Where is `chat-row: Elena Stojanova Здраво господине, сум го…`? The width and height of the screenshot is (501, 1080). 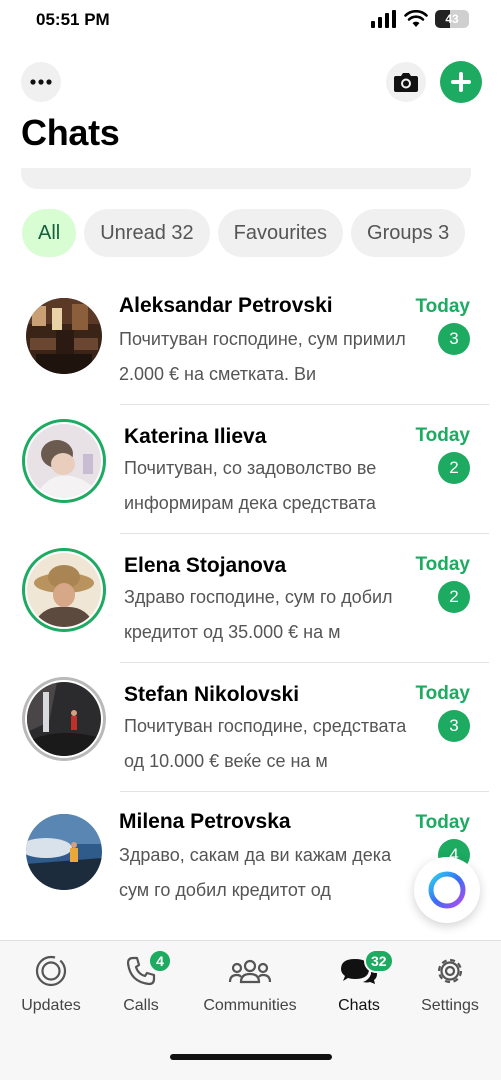 chat-row: Elena Stojanova Здраво господине, сум го… is located at coordinates (250, 598).